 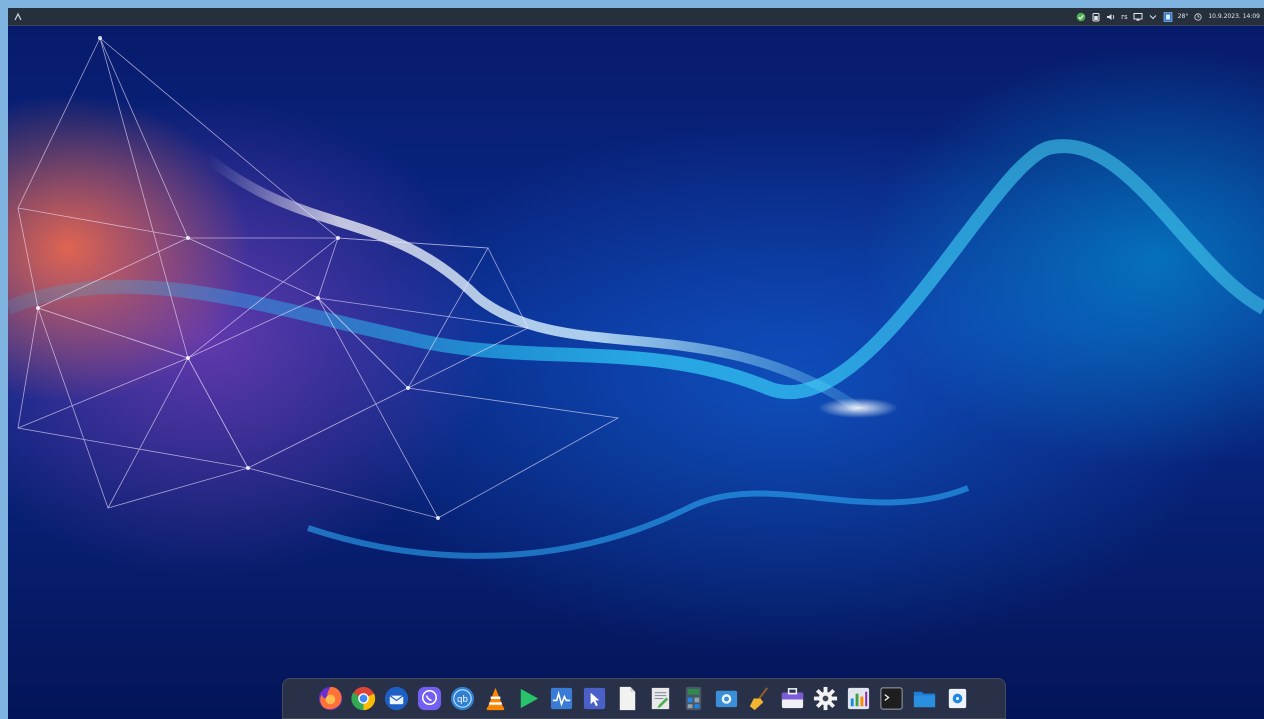 I want to click on disk-icon, so click(x=957, y=698).